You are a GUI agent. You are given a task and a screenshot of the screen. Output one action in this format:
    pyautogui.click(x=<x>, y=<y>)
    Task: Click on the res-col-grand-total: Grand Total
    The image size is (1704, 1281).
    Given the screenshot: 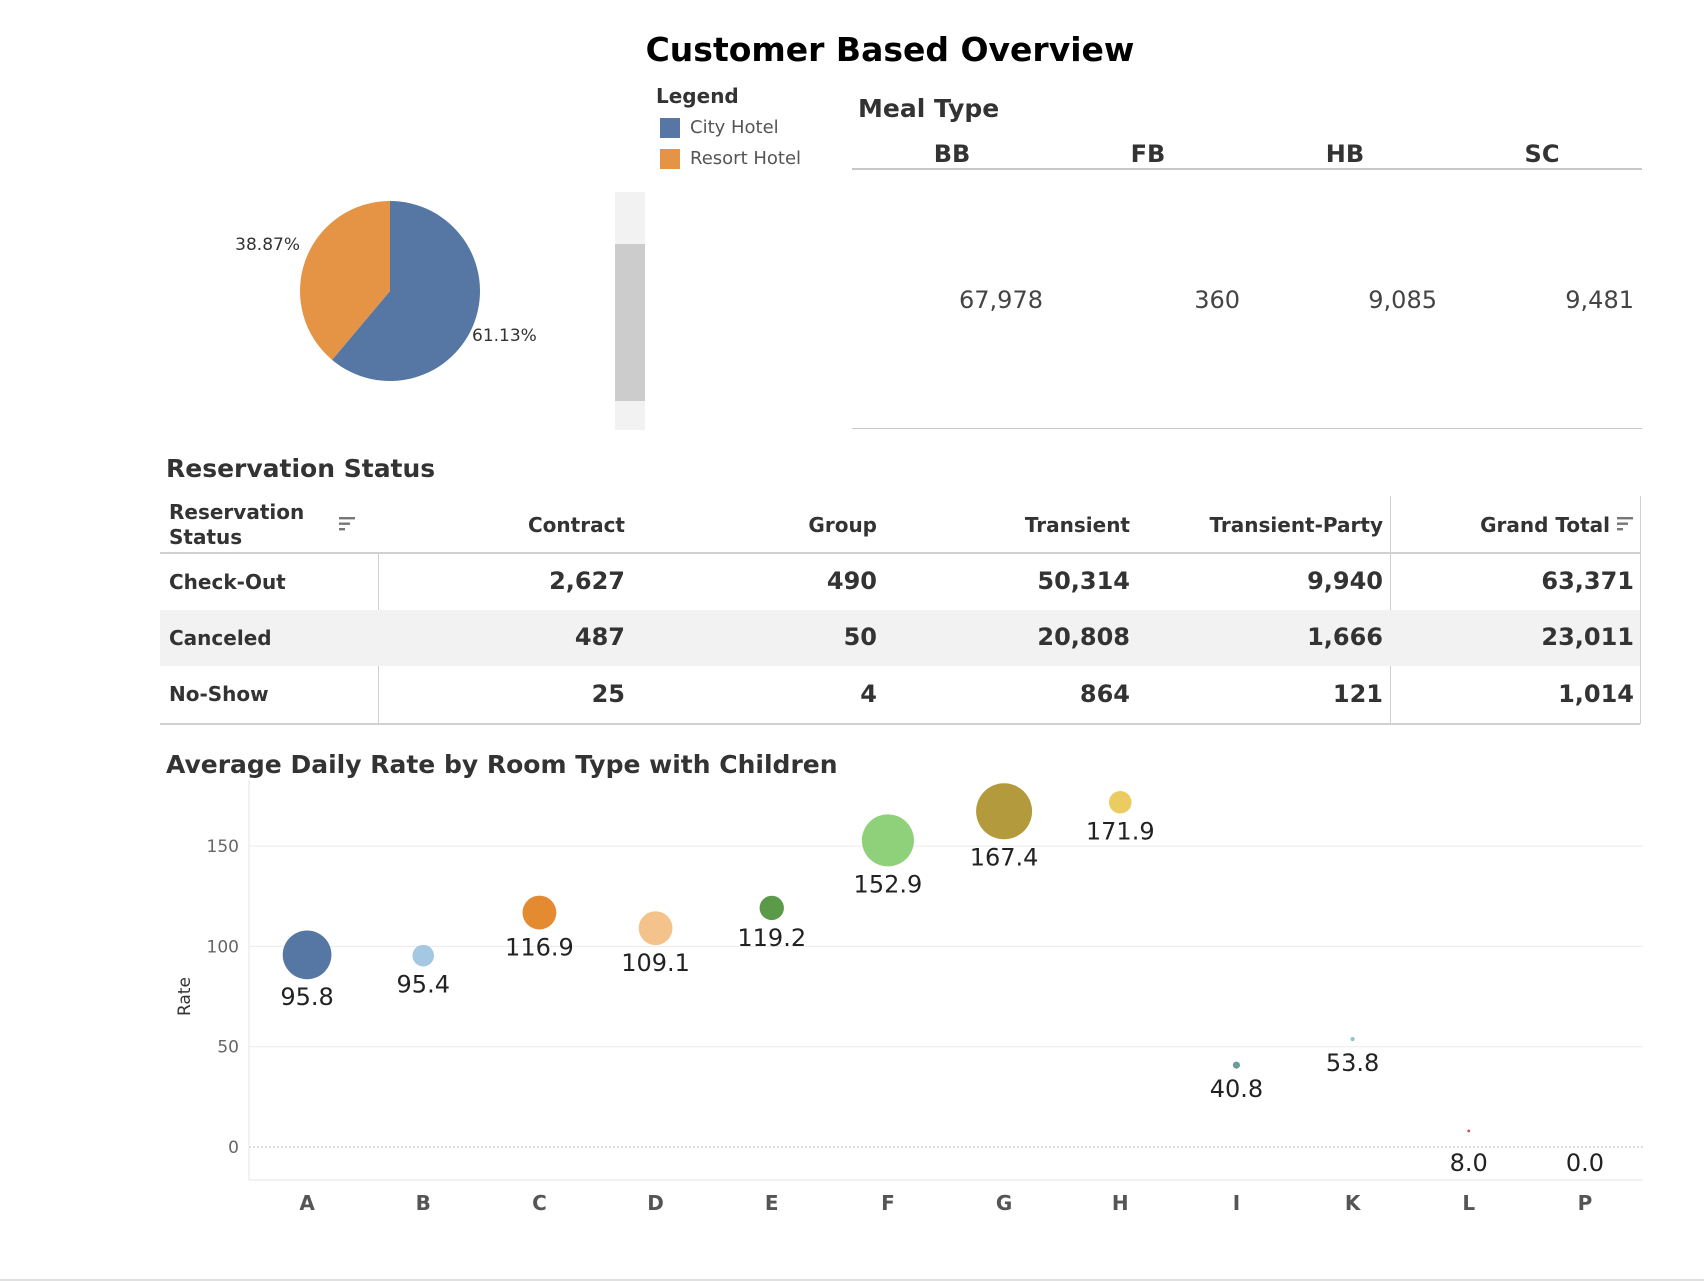 What is the action you would take?
    pyautogui.click(x=1545, y=525)
    